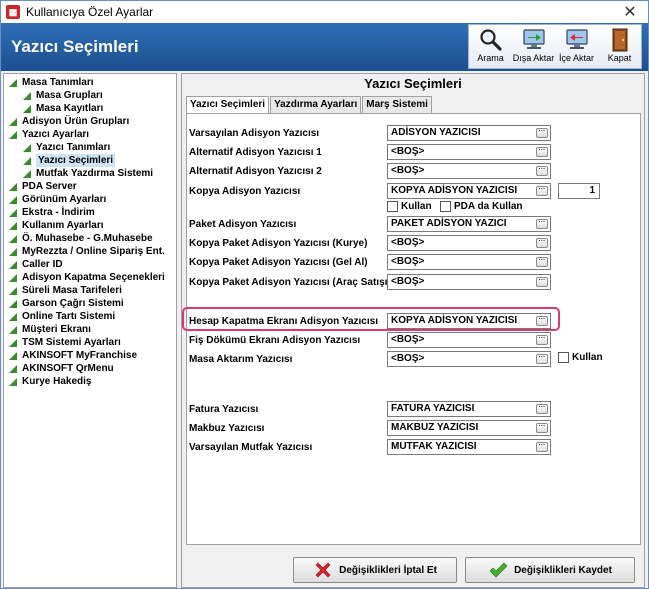 This screenshot has width=649, height=589. I want to click on tree-item: Ö. Muhasebe - G.Muhasebe, so click(90, 238).